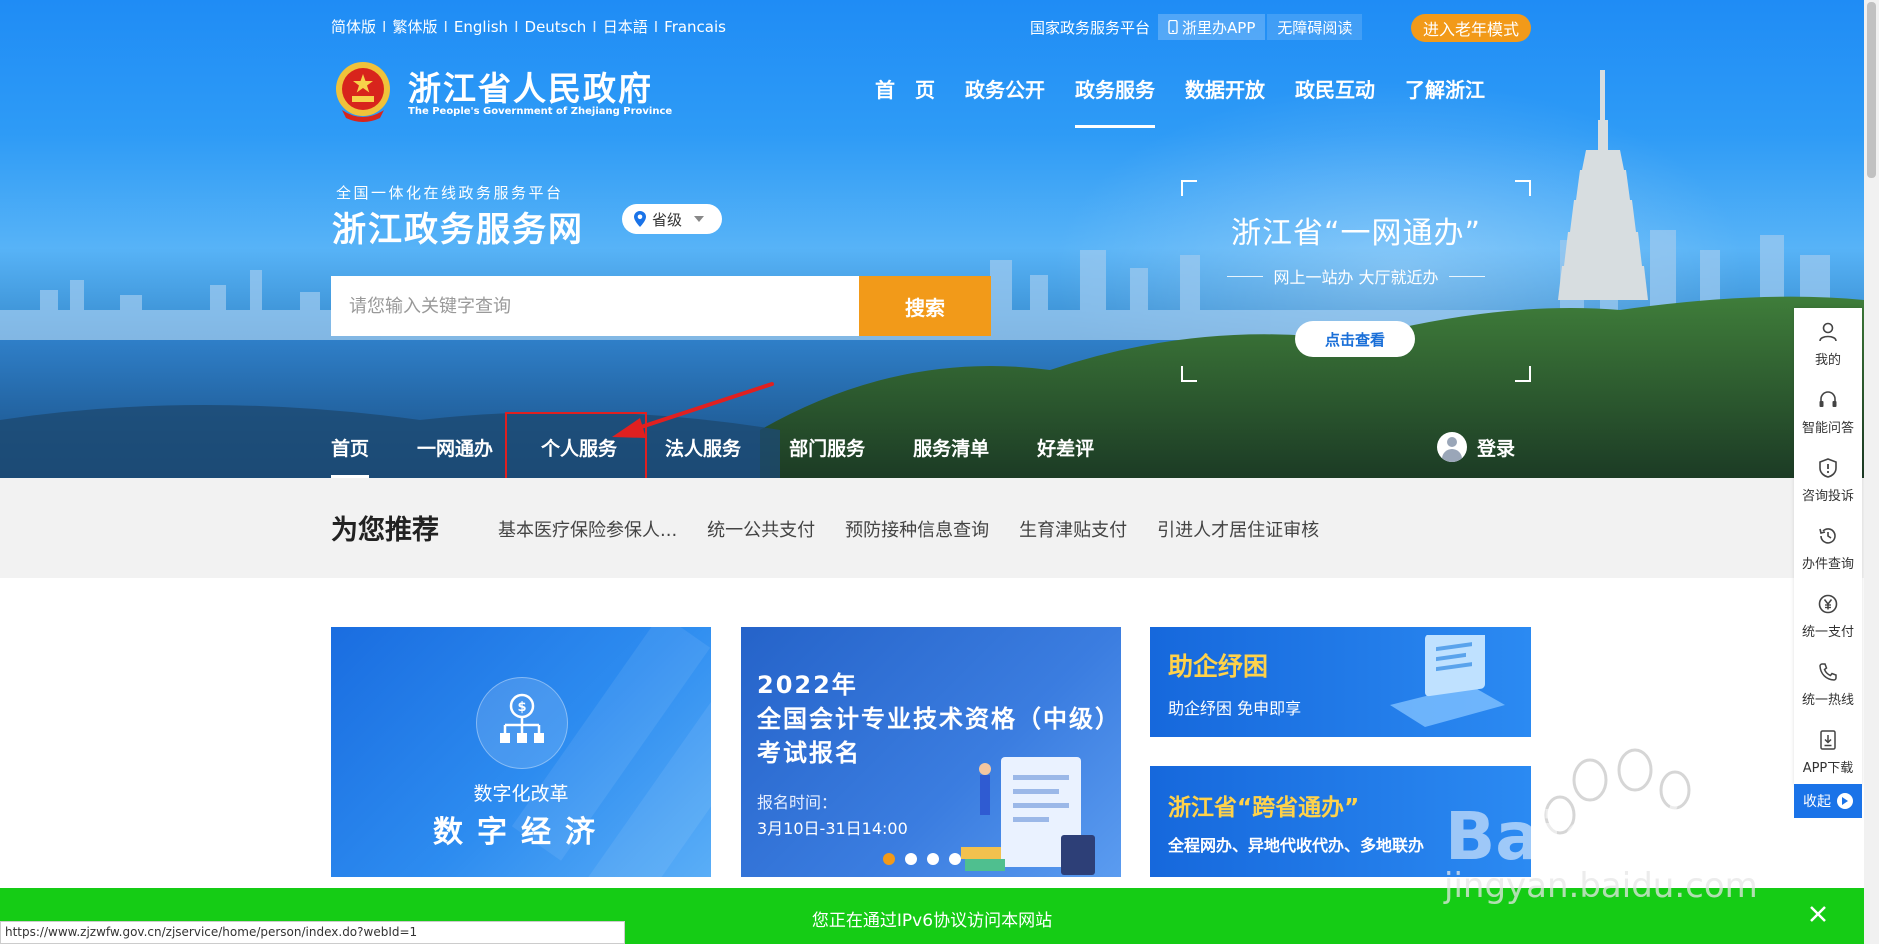 The image size is (1879, 944). Describe the element at coordinates (1828, 752) in the screenshot. I see `side-app-download: APP下载` at that location.